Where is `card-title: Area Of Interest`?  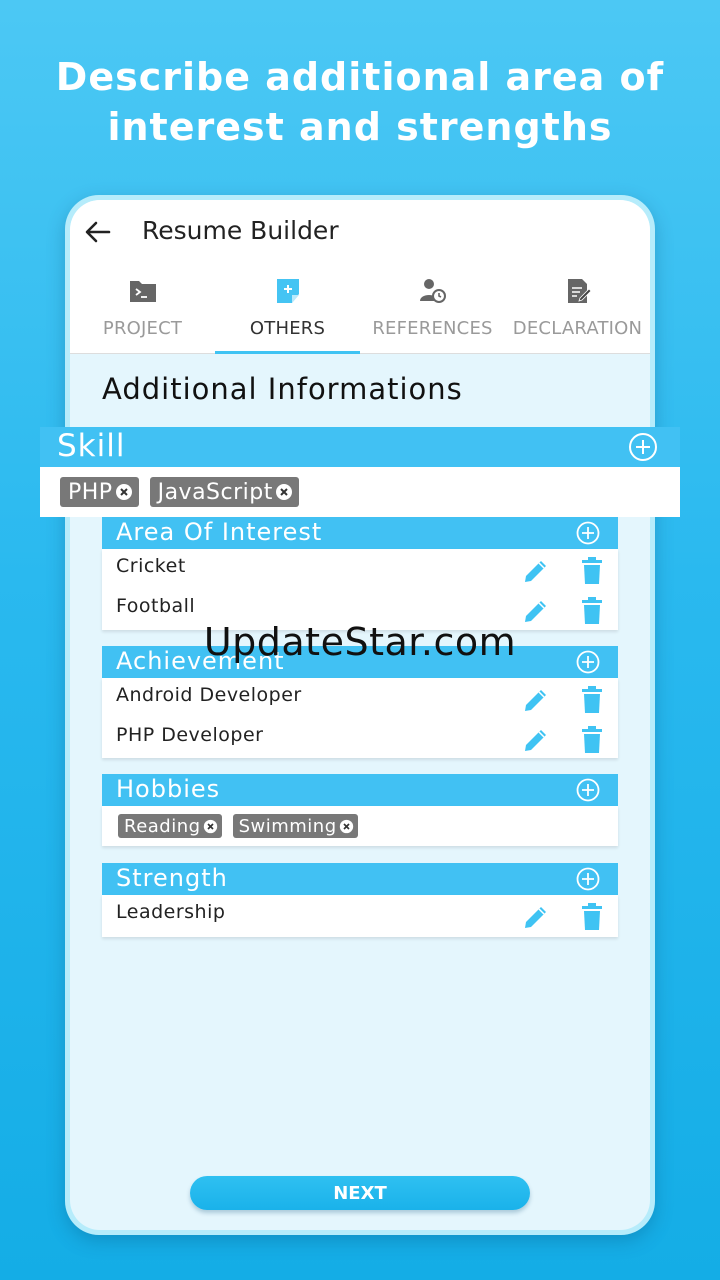 card-title: Area Of Interest is located at coordinates (219, 532).